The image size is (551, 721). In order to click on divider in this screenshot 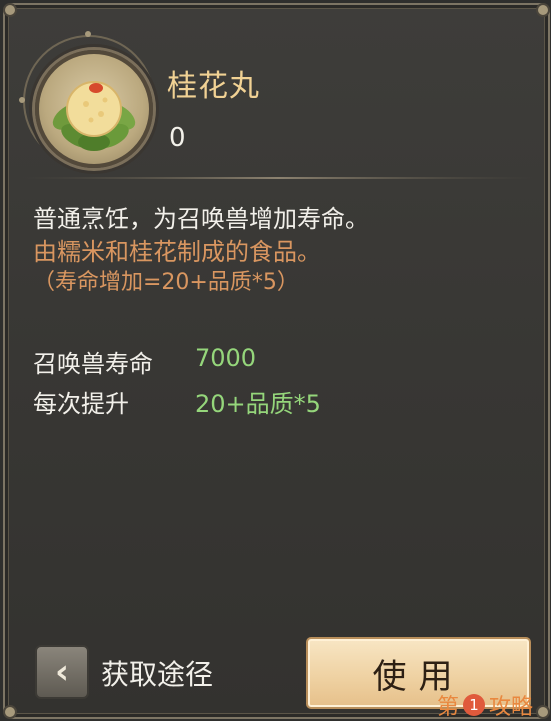, I will do `click(278, 178)`.